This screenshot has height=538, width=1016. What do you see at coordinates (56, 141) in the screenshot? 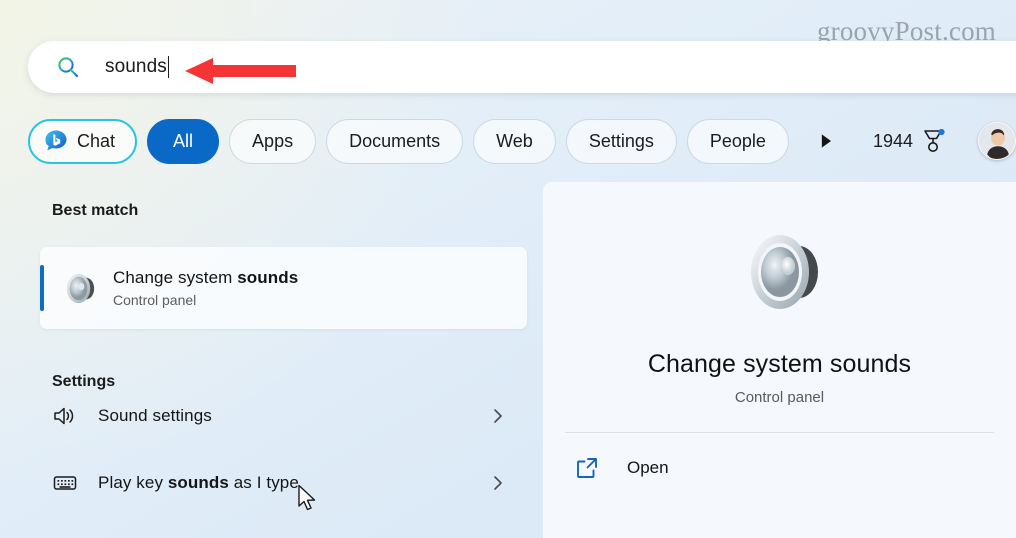
I see `bing-chat-icon` at bounding box center [56, 141].